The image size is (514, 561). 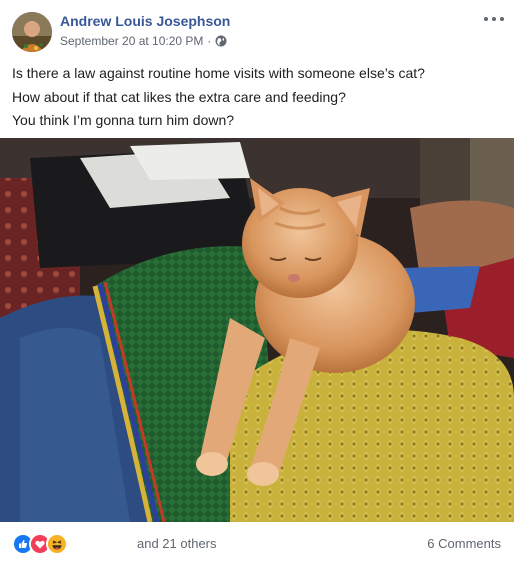 I want to click on post-meta: September 20 at 10:20 PM ·, so click(x=143, y=41).